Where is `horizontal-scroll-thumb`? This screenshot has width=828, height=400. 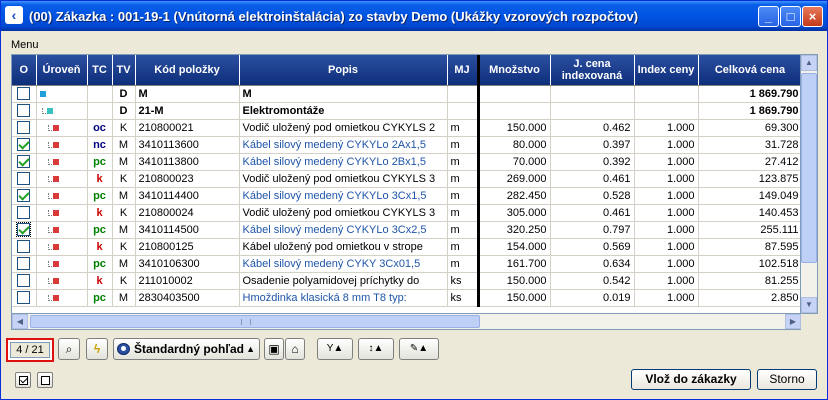
horizontal-scroll-thumb is located at coordinates (255, 321).